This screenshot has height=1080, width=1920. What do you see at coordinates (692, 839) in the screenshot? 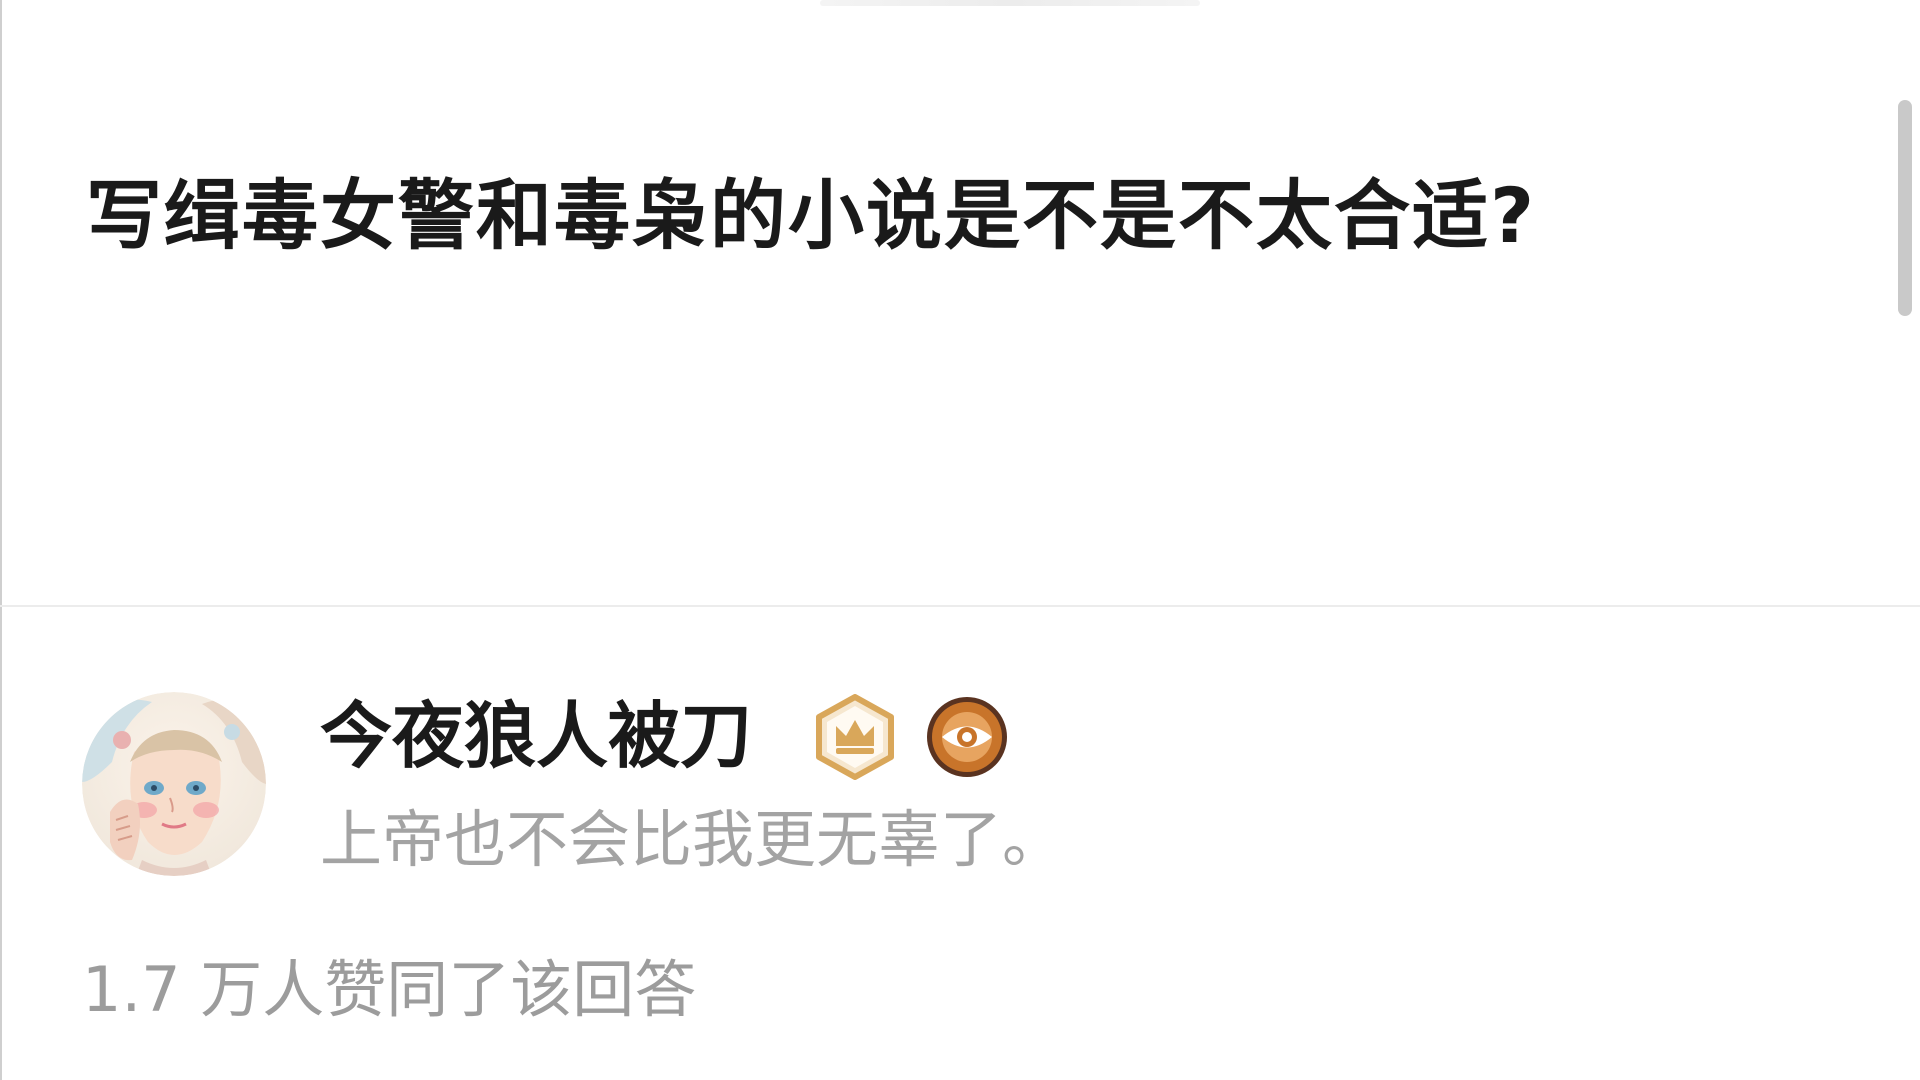
I see `author-bio: 上帝也不会比我更无辜了。` at bounding box center [692, 839].